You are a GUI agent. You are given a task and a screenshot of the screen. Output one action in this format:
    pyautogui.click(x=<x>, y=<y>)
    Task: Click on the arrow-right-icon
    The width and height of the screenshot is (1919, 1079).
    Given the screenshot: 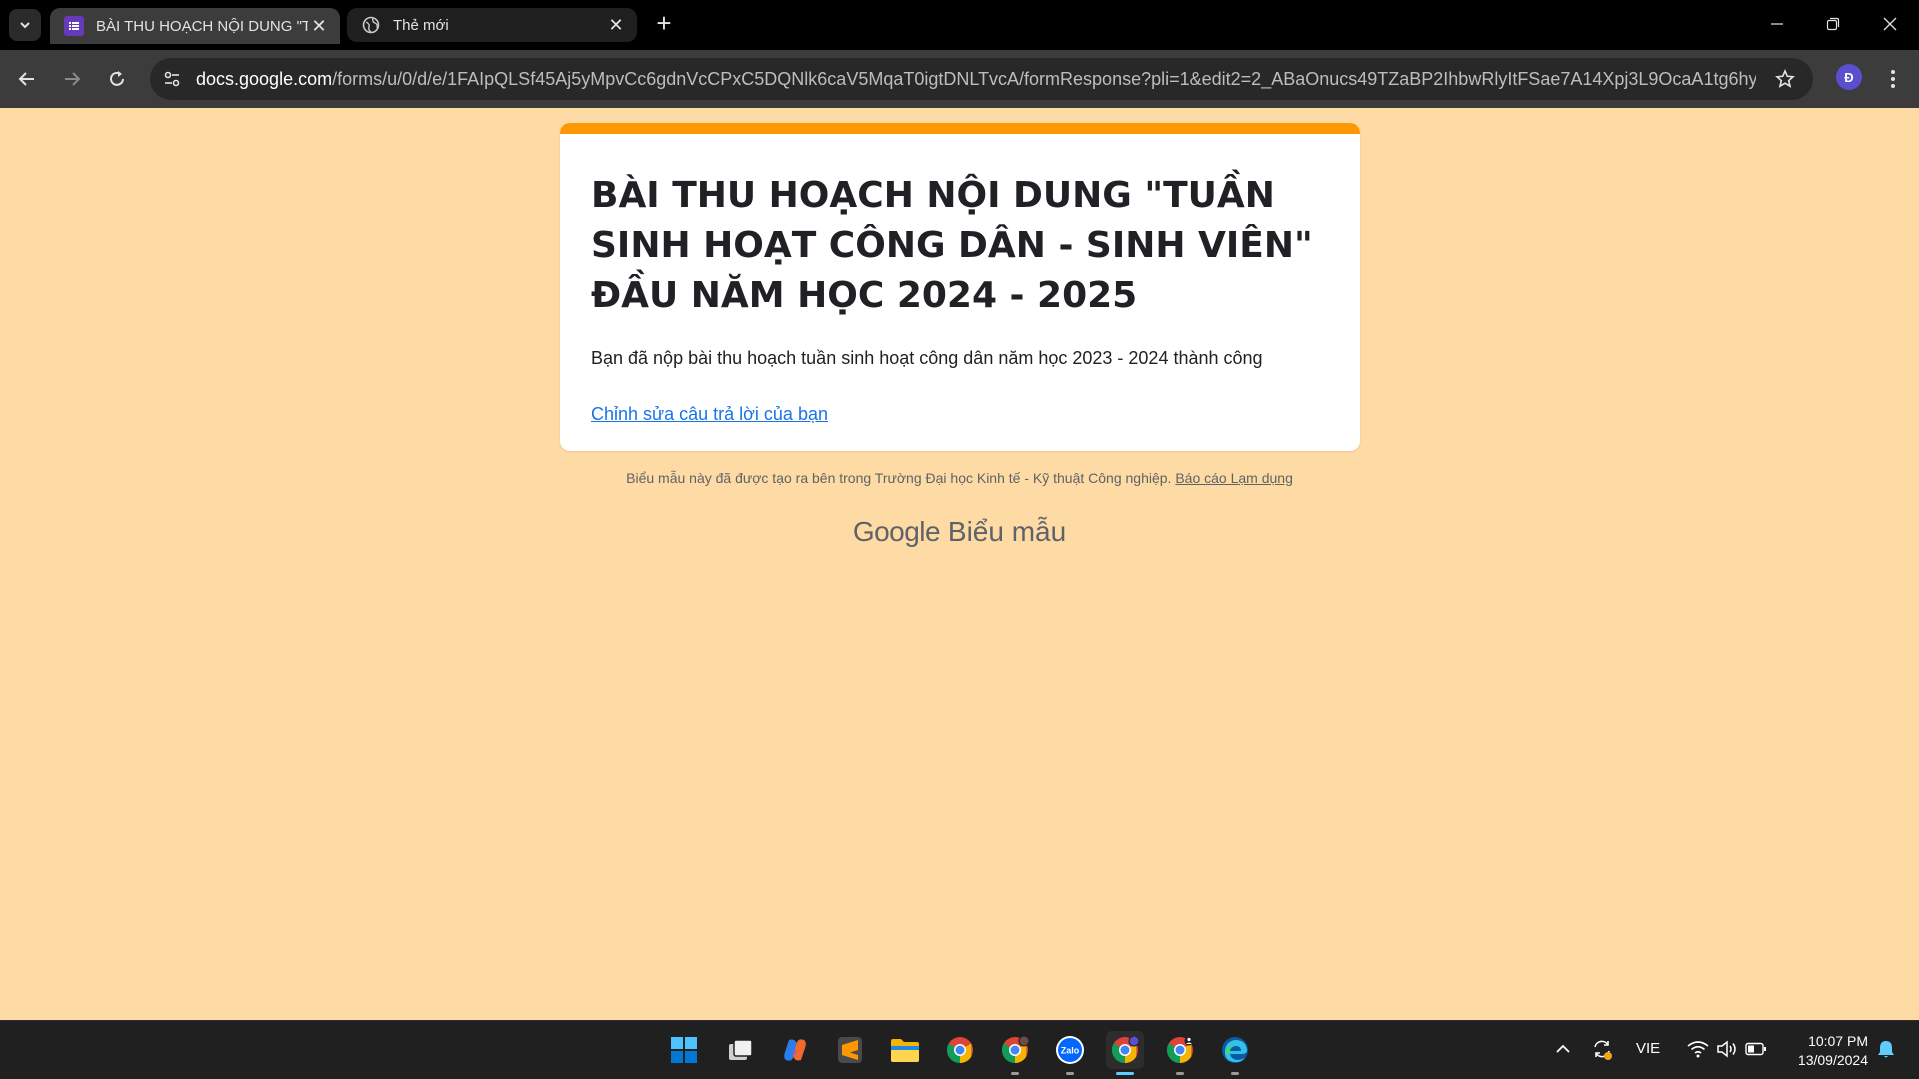 What is the action you would take?
    pyautogui.click(x=73, y=79)
    